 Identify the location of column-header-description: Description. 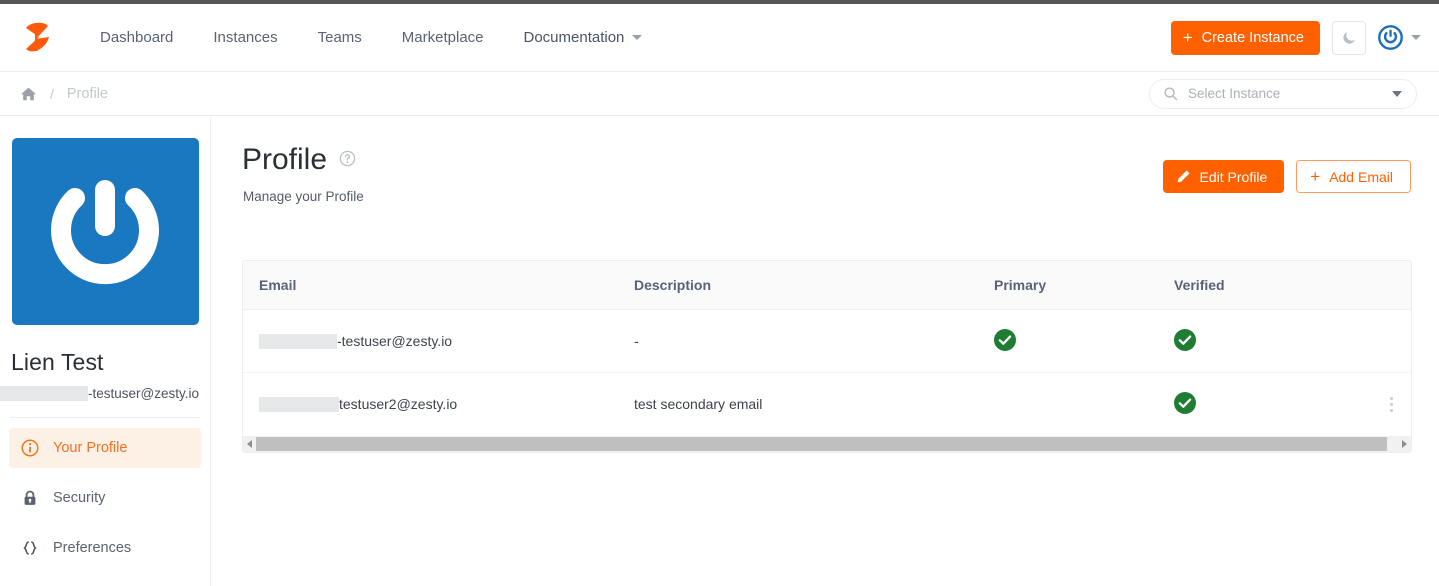
(798, 285).